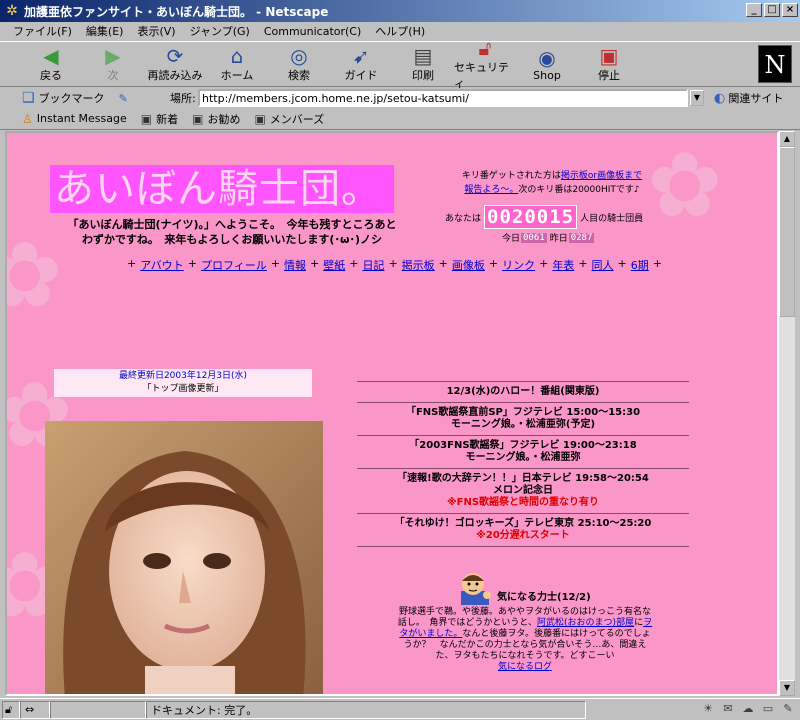 The height and width of the screenshot is (720, 800). I want to click on schedule-footer-divider, so click(523, 546).